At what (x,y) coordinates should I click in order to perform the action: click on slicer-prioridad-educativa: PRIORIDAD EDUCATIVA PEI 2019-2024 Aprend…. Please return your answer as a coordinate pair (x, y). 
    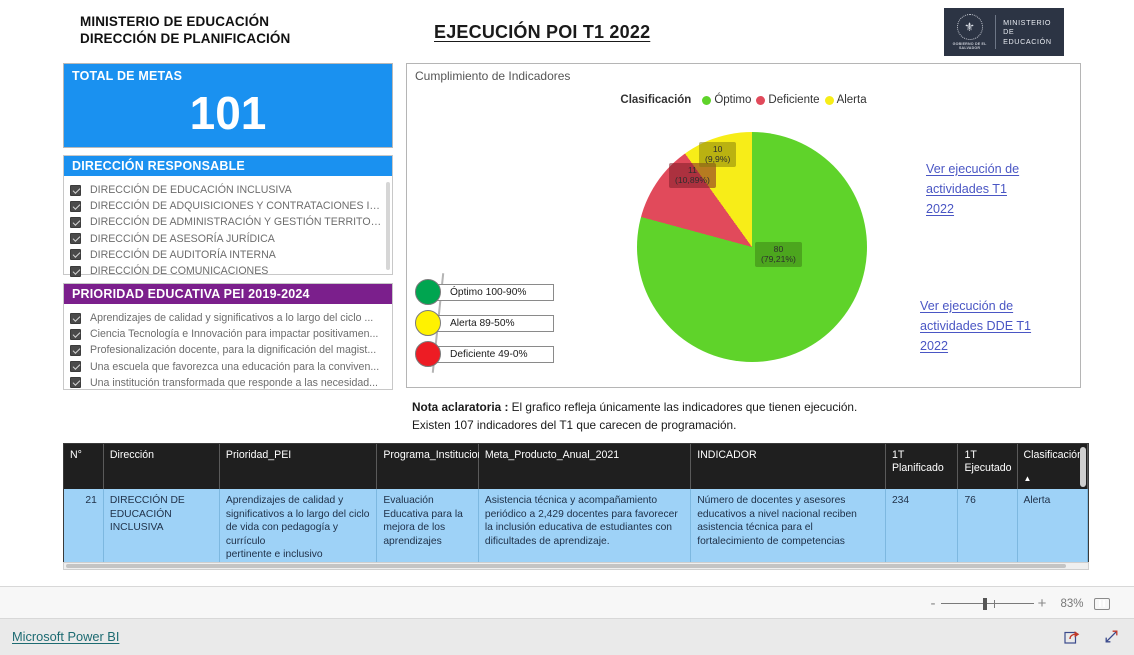
    Looking at the image, I should click on (228, 336).